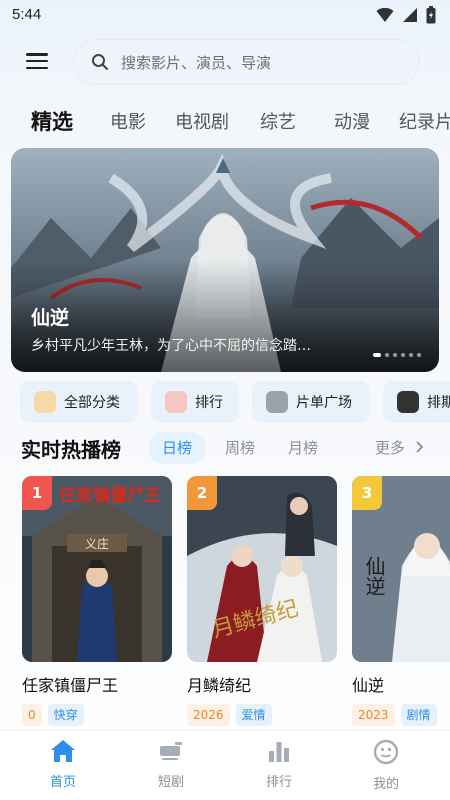 The width and height of the screenshot is (450, 800). Describe the element at coordinates (303, 448) in the screenshot. I see `ranking-tab-monthly: 月榜` at that location.